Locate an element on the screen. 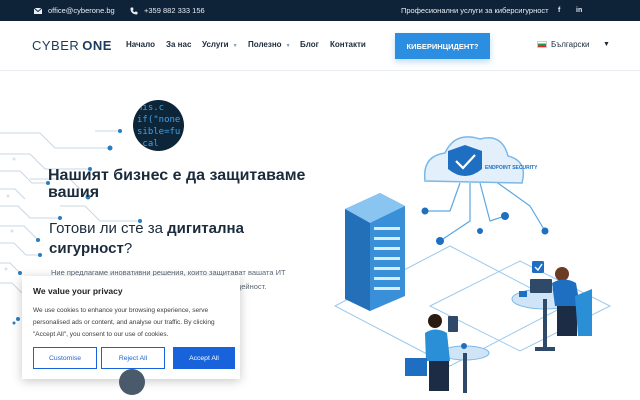  reject-all-button: Reject All is located at coordinates (133, 358).